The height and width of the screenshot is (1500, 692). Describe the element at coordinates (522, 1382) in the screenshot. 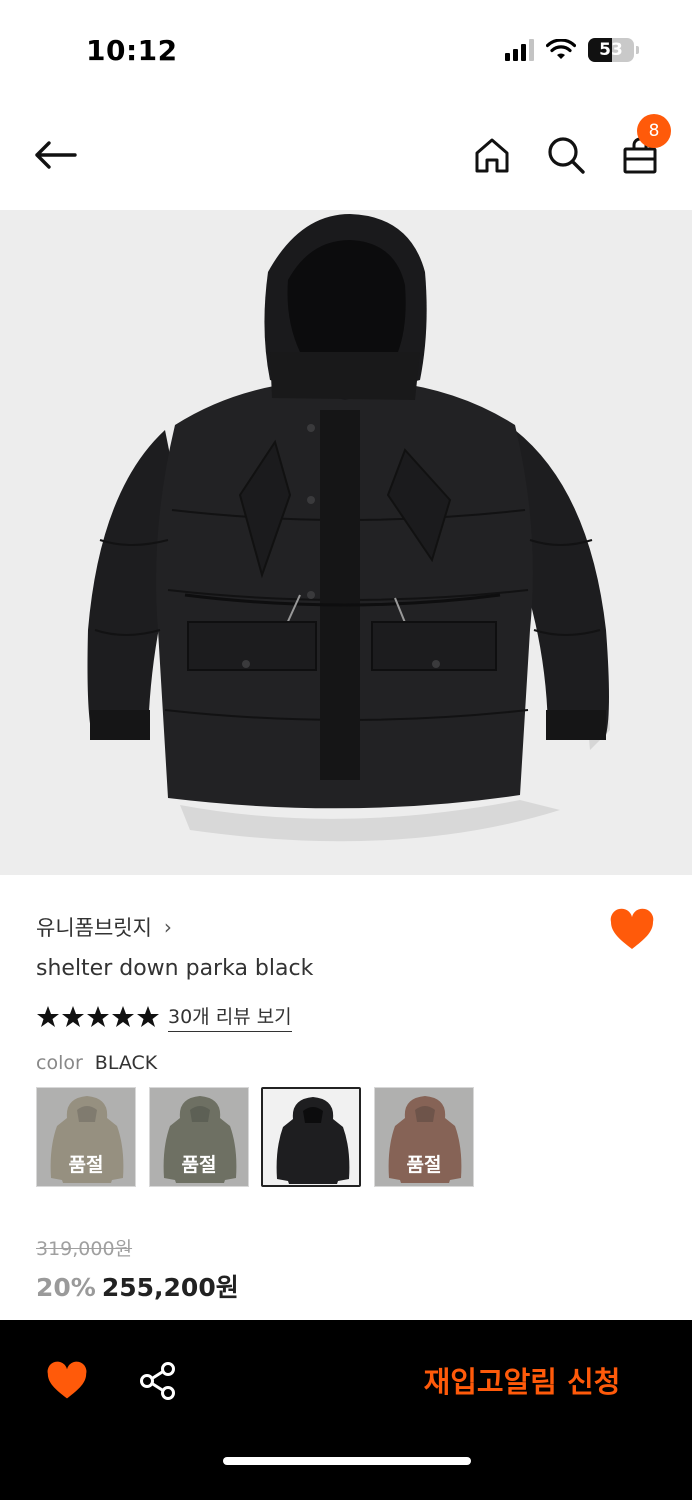

I see `restock-alert-button: 재입고알림 신청` at that location.